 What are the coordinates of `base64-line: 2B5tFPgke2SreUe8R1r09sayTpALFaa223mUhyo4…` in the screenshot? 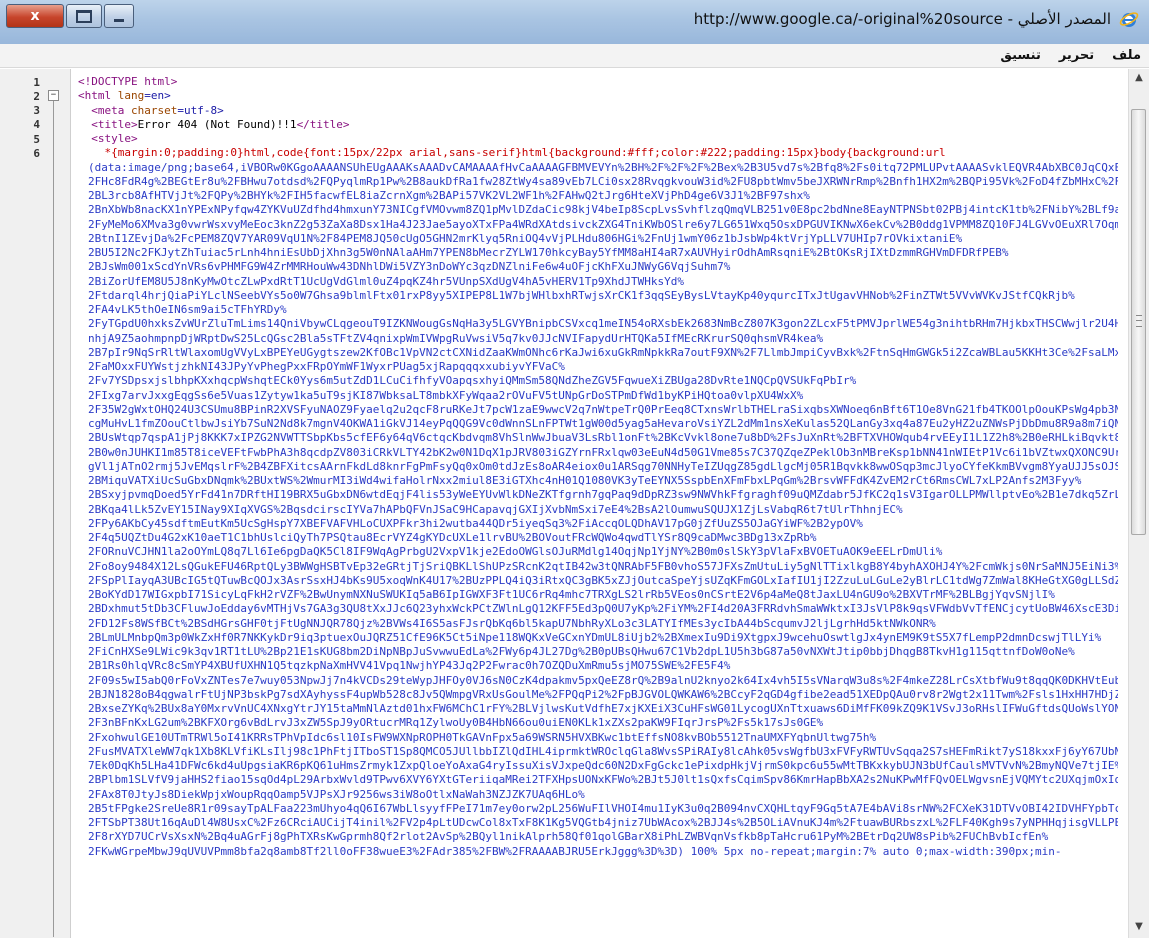 It's located at (603, 808).